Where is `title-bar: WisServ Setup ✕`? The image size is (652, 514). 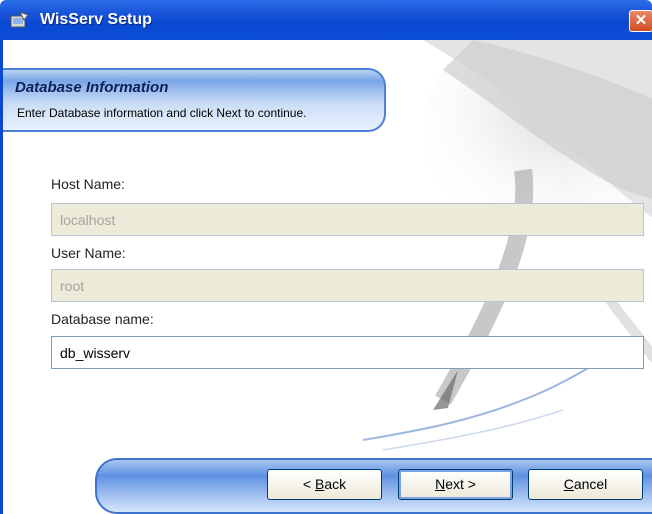 title-bar: WisServ Setup ✕ is located at coordinates (326, 20).